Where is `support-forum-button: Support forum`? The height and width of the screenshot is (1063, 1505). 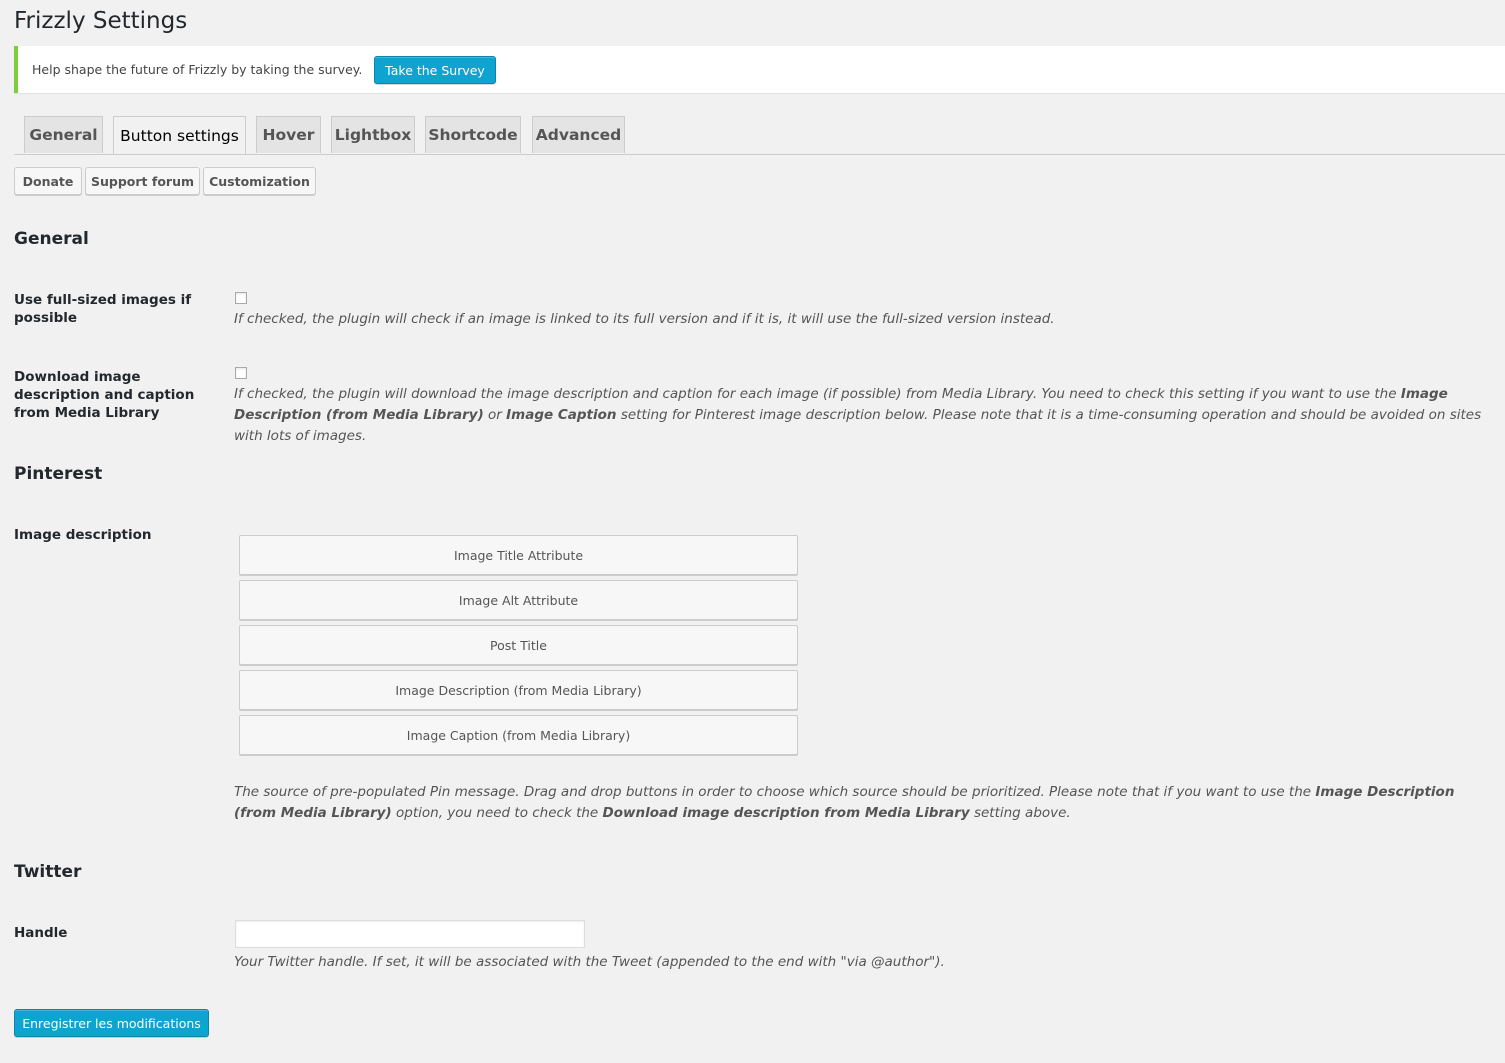 support-forum-button: Support forum is located at coordinates (142, 181).